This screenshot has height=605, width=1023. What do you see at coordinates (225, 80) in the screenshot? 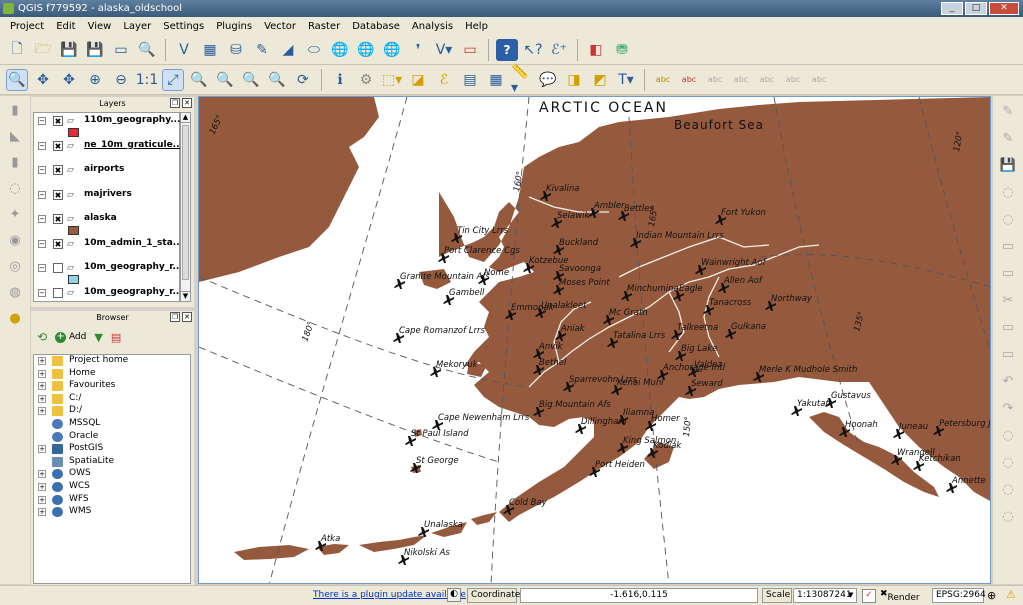
I see `zoom-to-layer-icon: 🔍` at bounding box center [225, 80].